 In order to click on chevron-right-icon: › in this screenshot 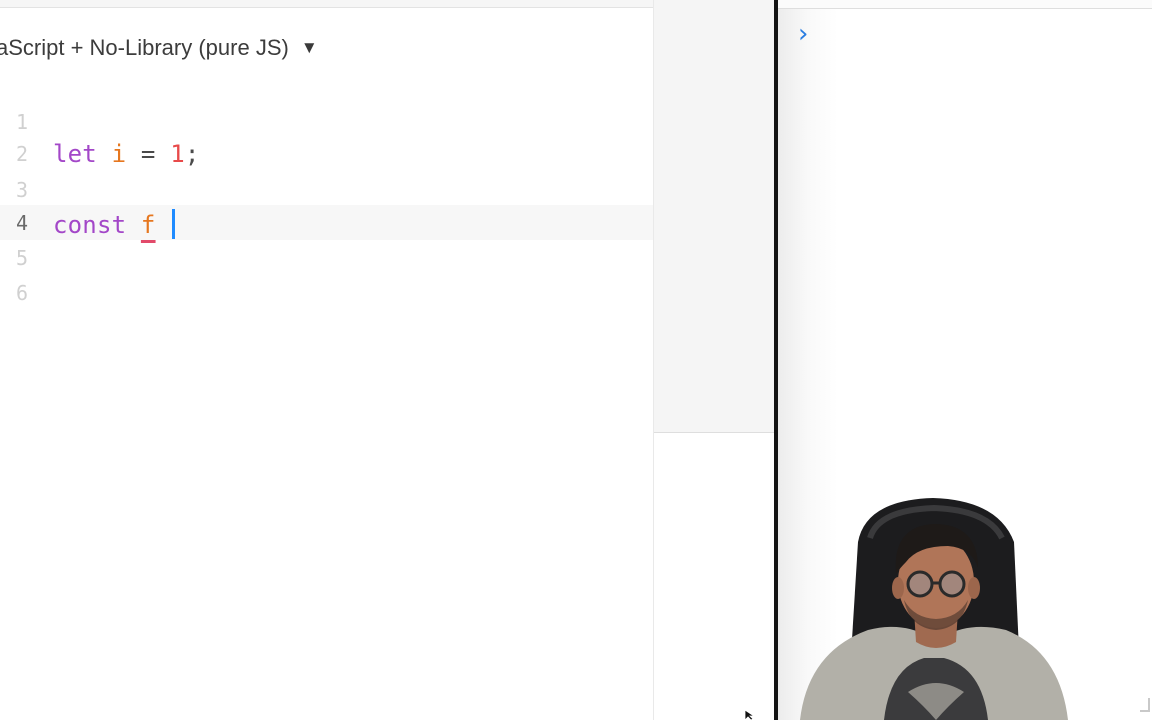, I will do `click(803, 34)`.